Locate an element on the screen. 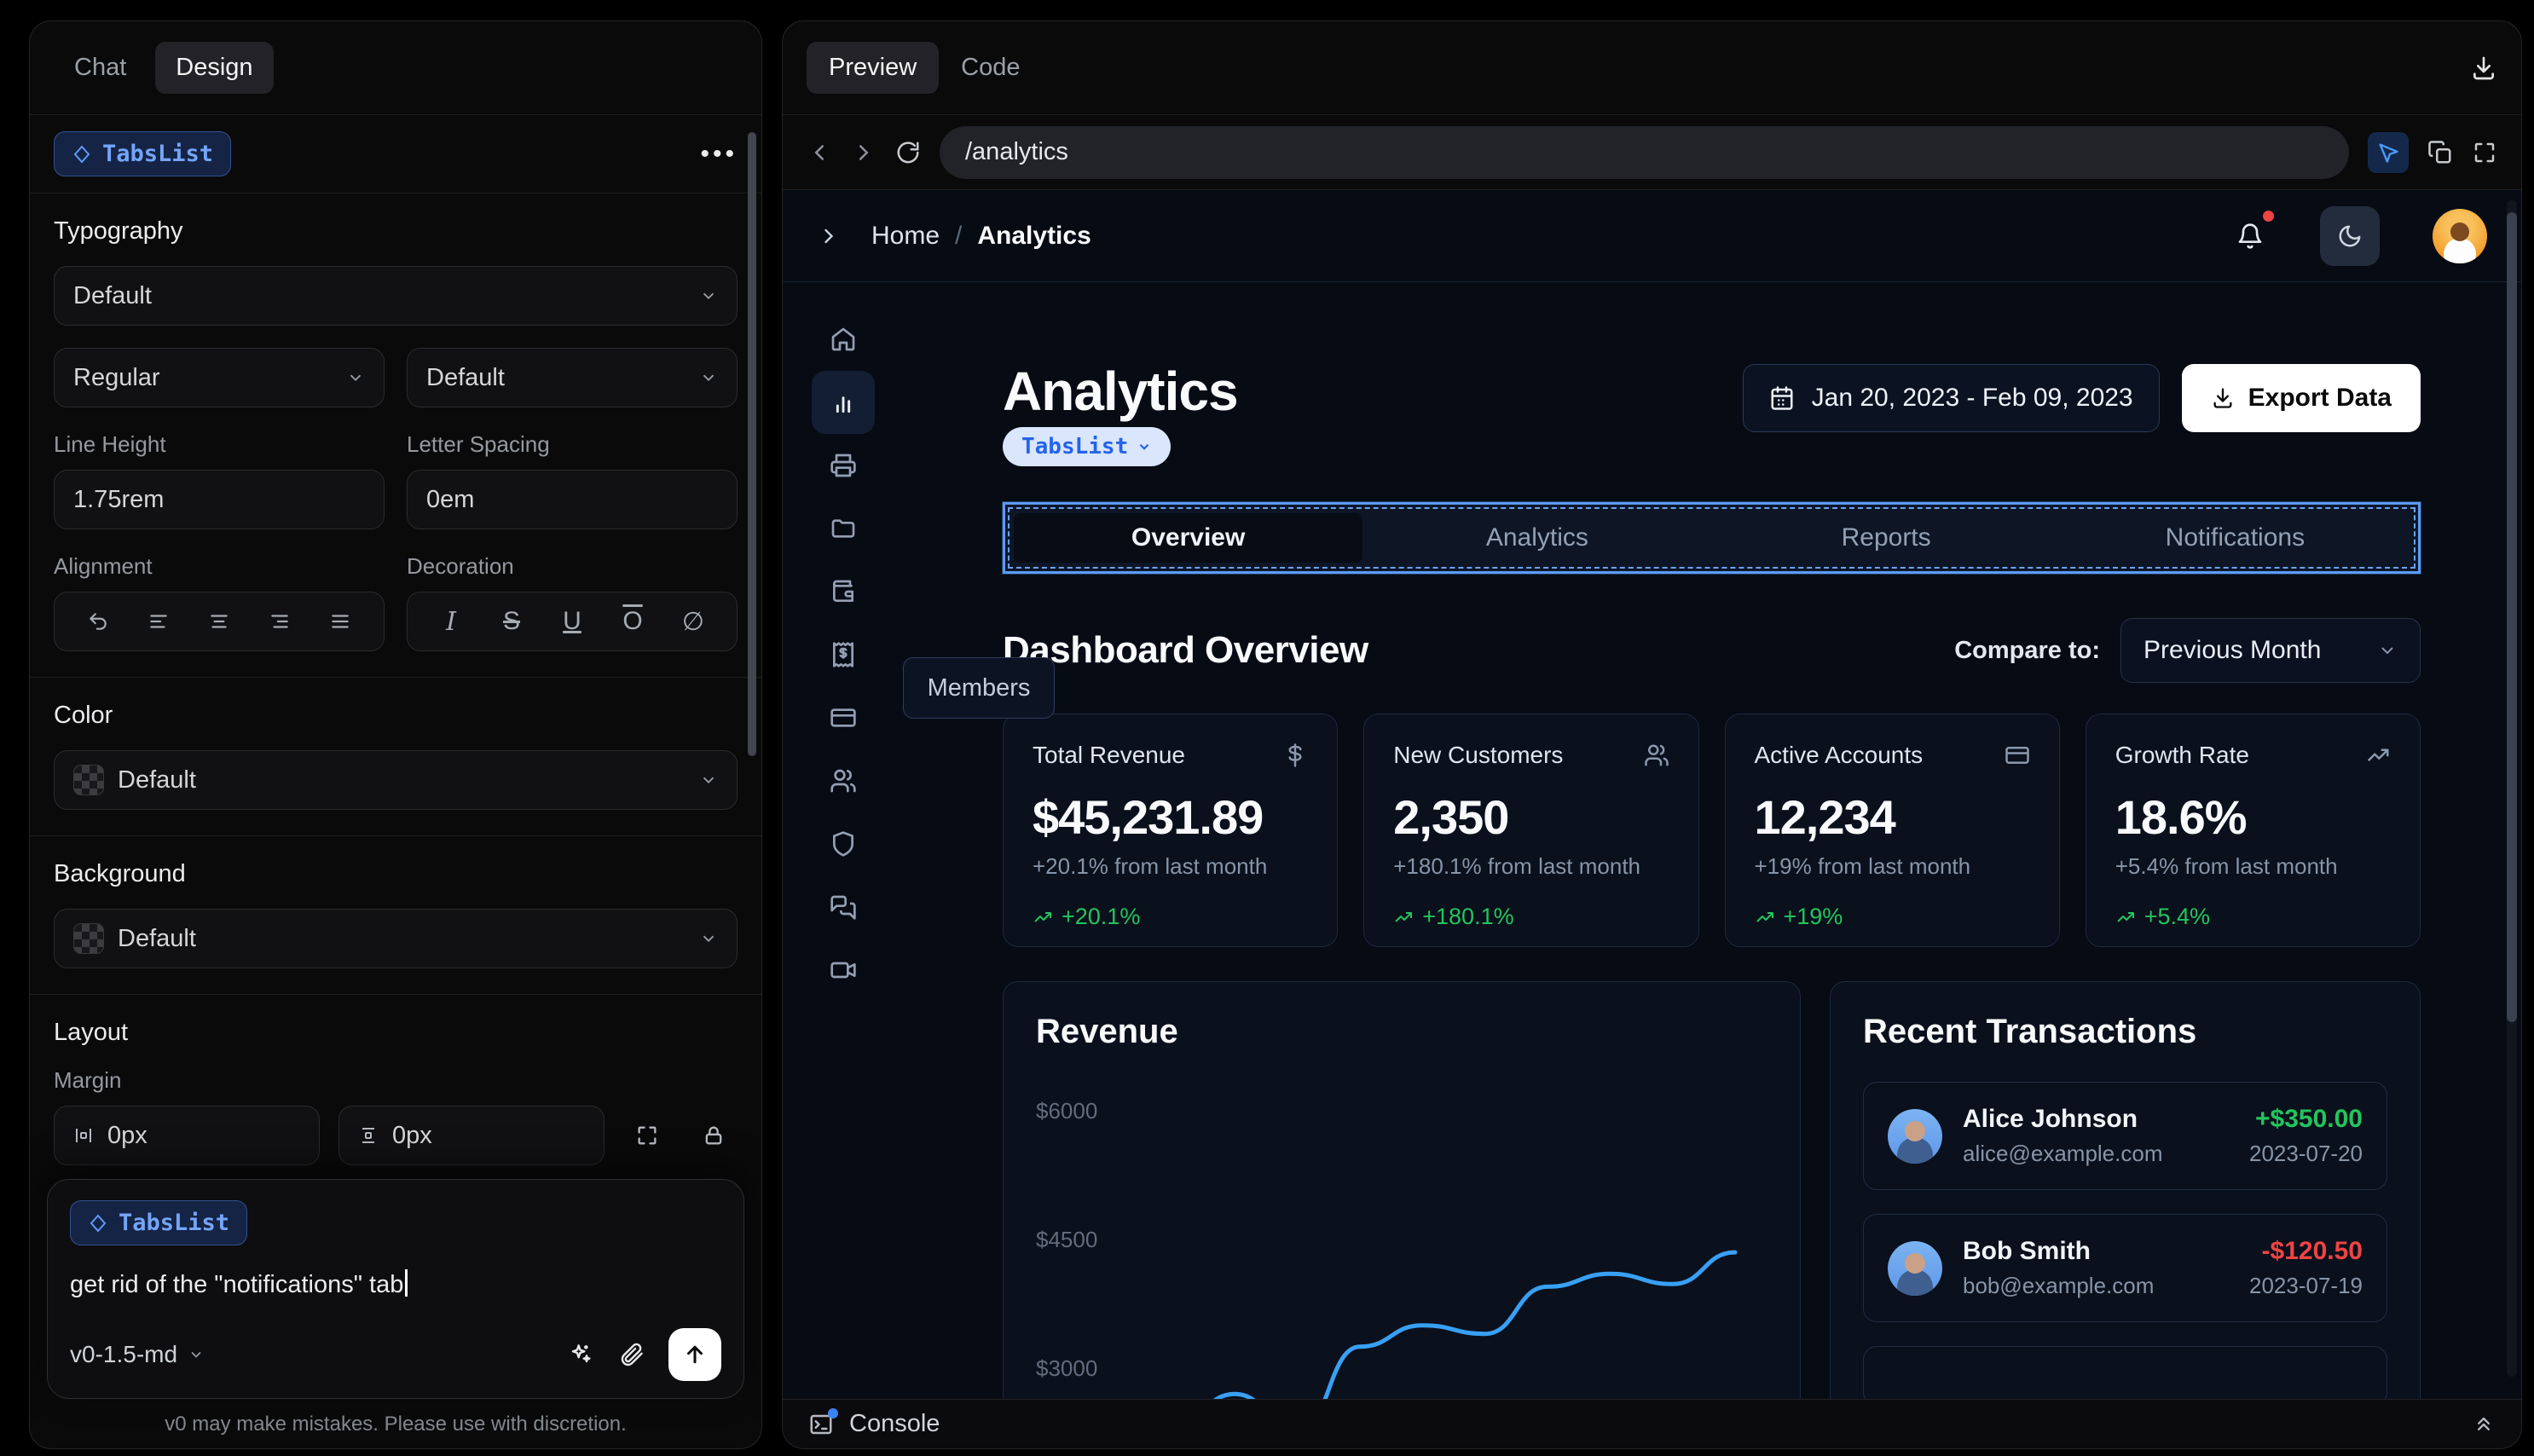 This screenshot has height=1456, width=2534. scrollbar-thumb is located at coordinates (2512, 617).